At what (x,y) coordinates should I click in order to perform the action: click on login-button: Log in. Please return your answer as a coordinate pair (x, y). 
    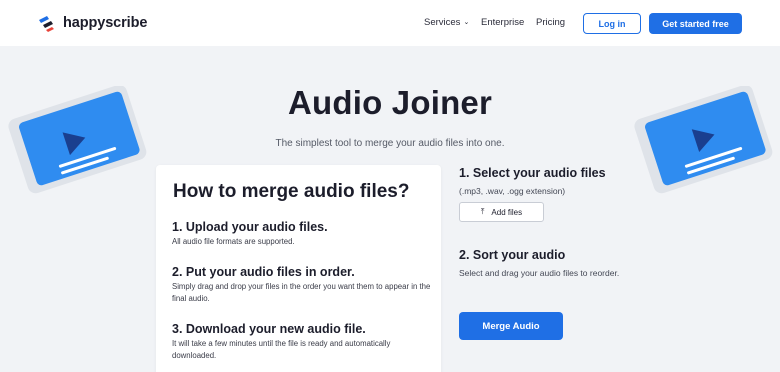
    Looking at the image, I should click on (612, 23).